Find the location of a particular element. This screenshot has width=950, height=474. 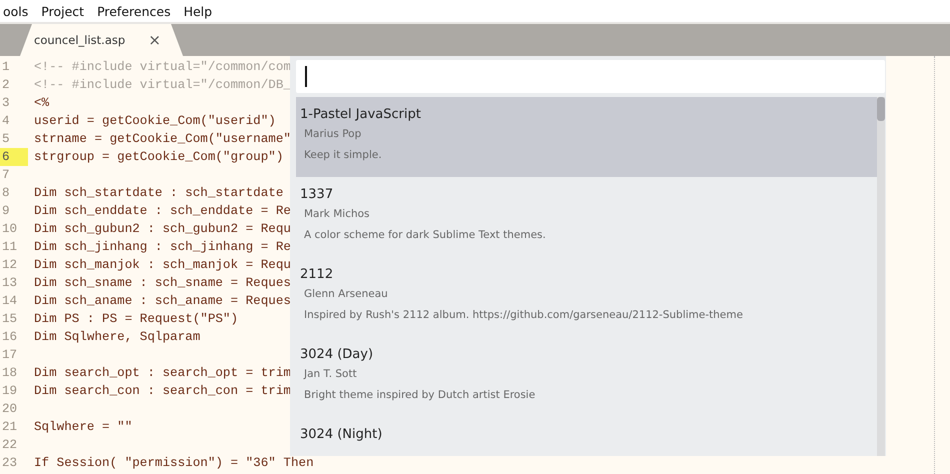

line-number: 1 is located at coordinates (6, 67).